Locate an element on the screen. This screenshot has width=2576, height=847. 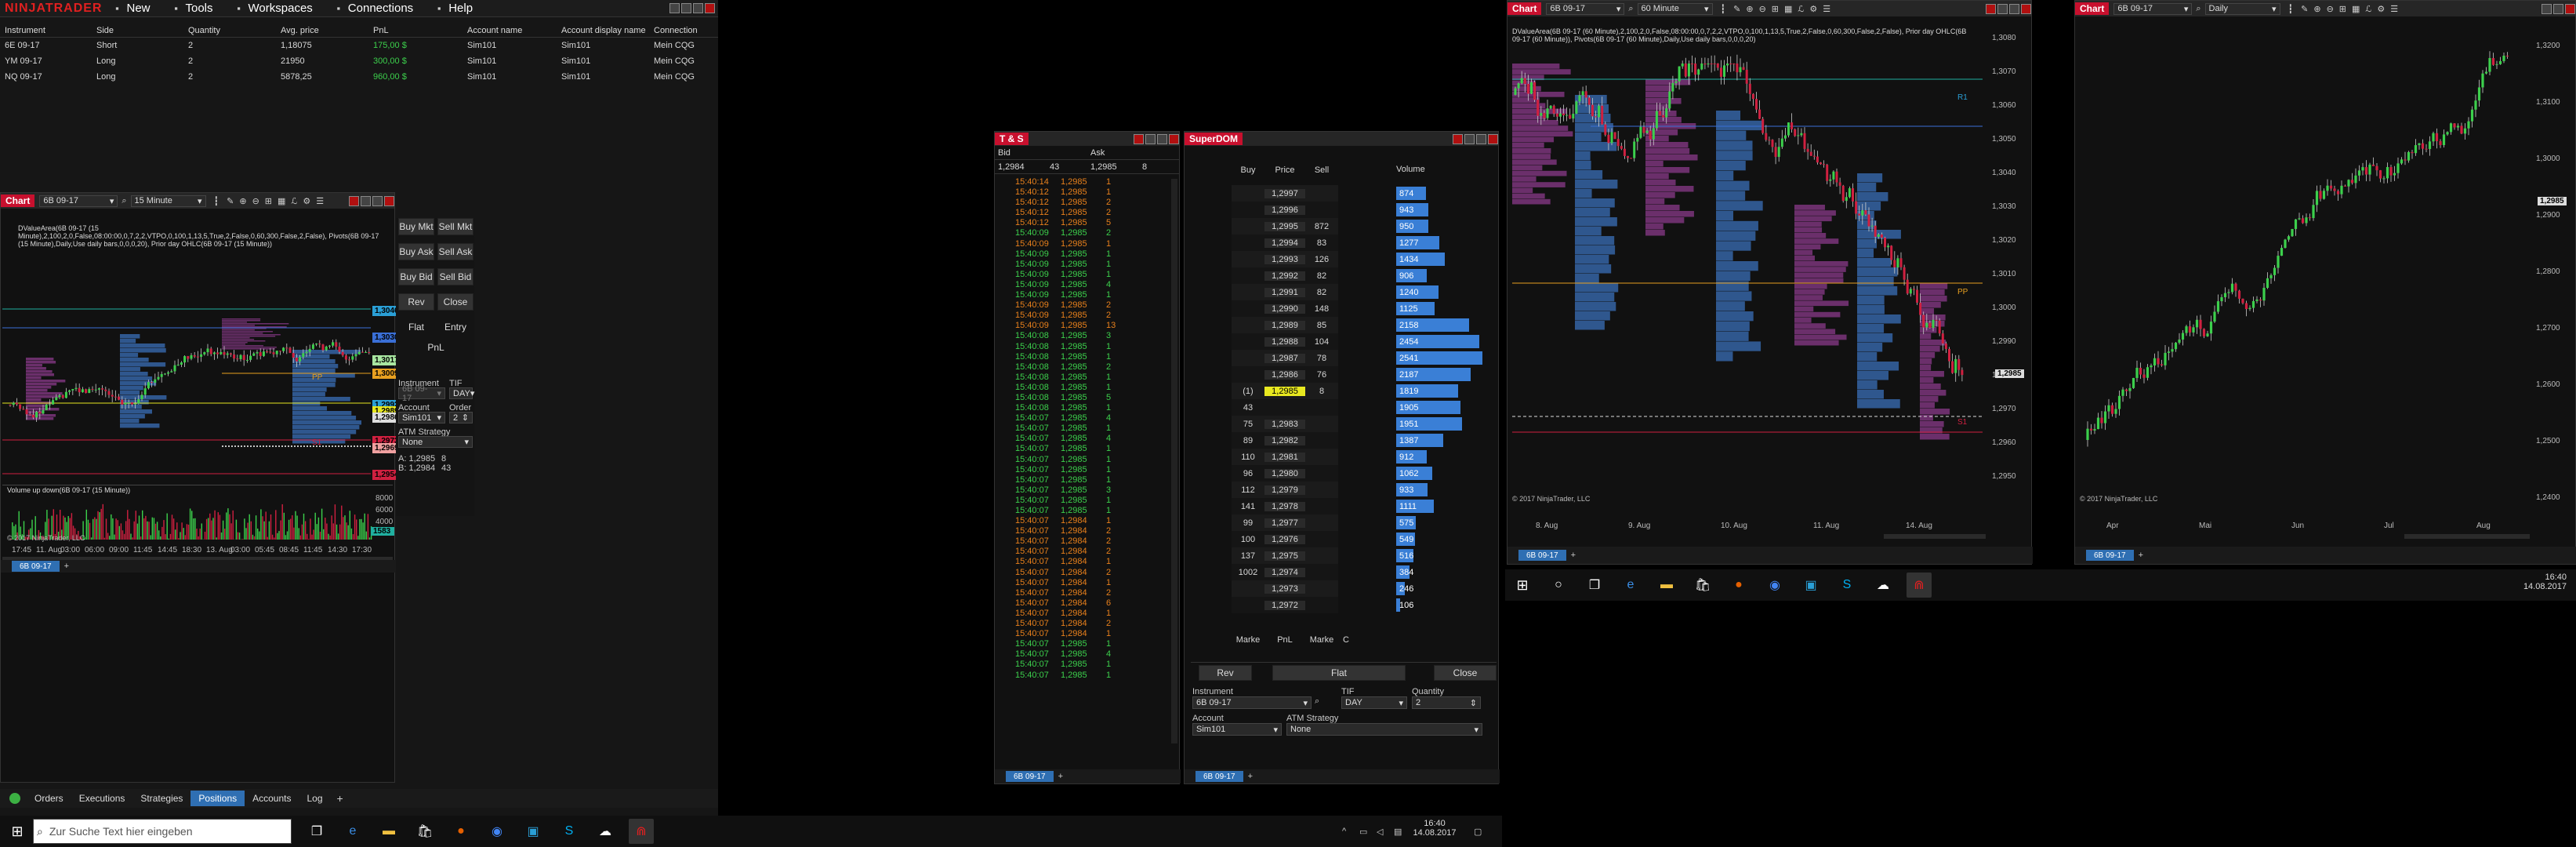
dom-row: 1,2996 is located at coordinates (1285, 210).